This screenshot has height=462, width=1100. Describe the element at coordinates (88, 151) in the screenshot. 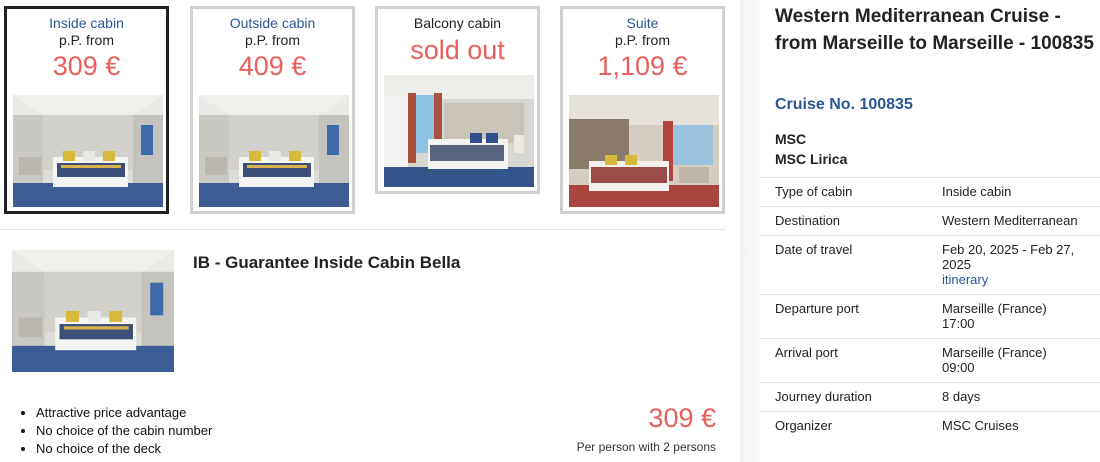

I see `inside-cabin-photo` at that location.